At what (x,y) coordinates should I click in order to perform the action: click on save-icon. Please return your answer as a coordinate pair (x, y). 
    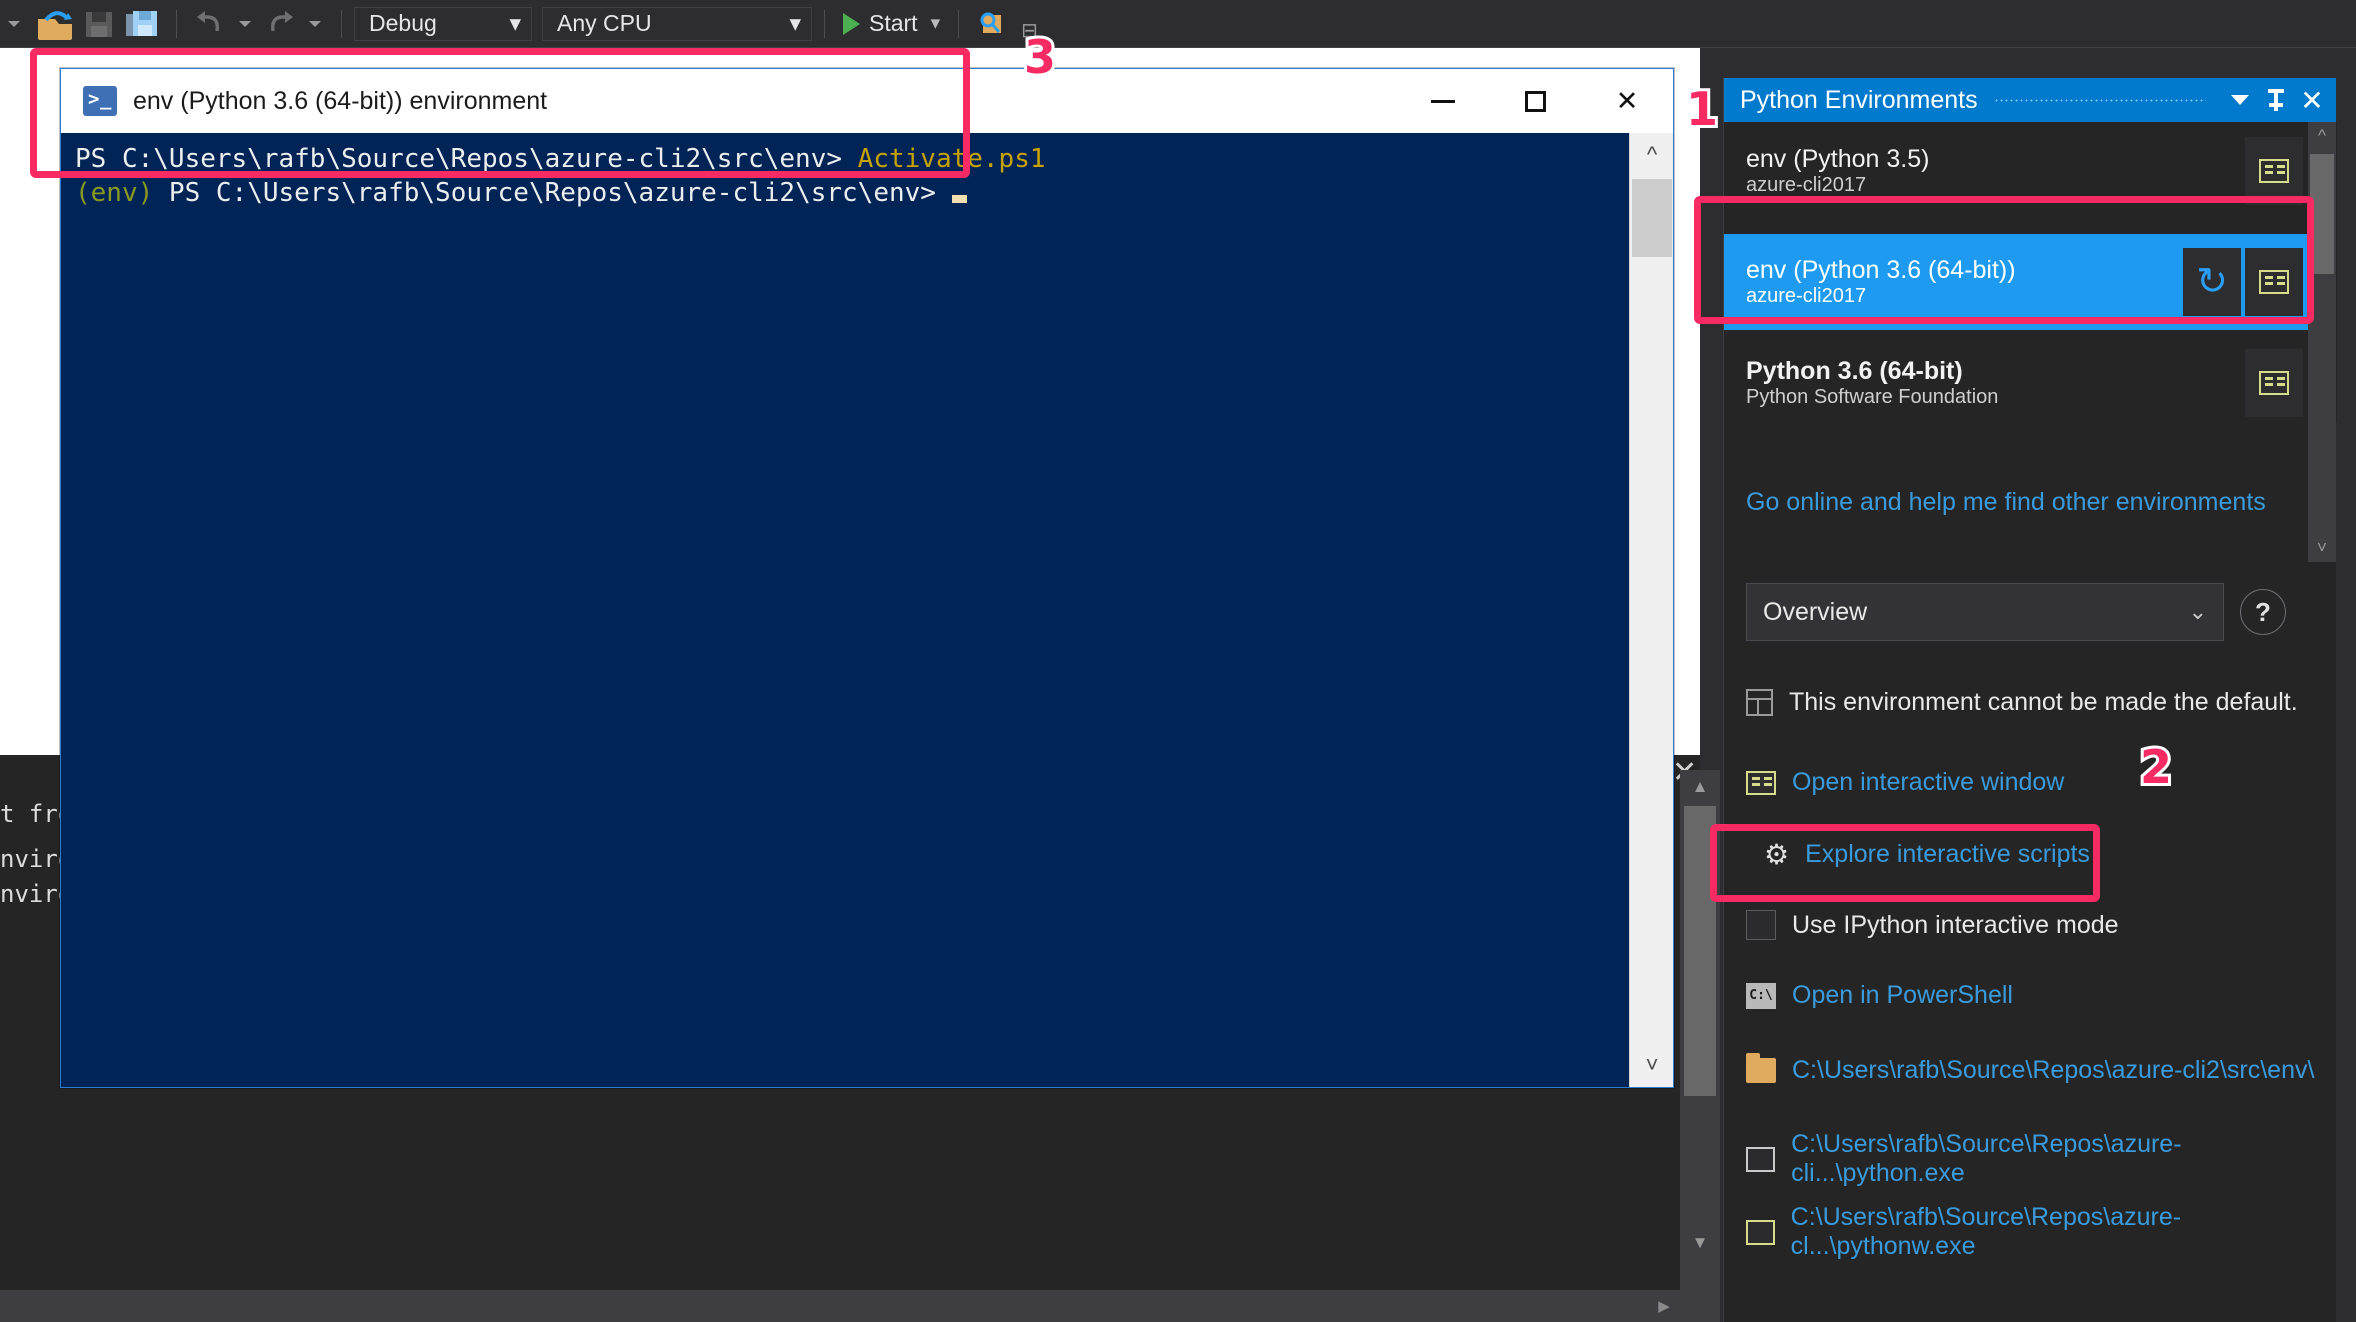
    Looking at the image, I should click on (99, 24).